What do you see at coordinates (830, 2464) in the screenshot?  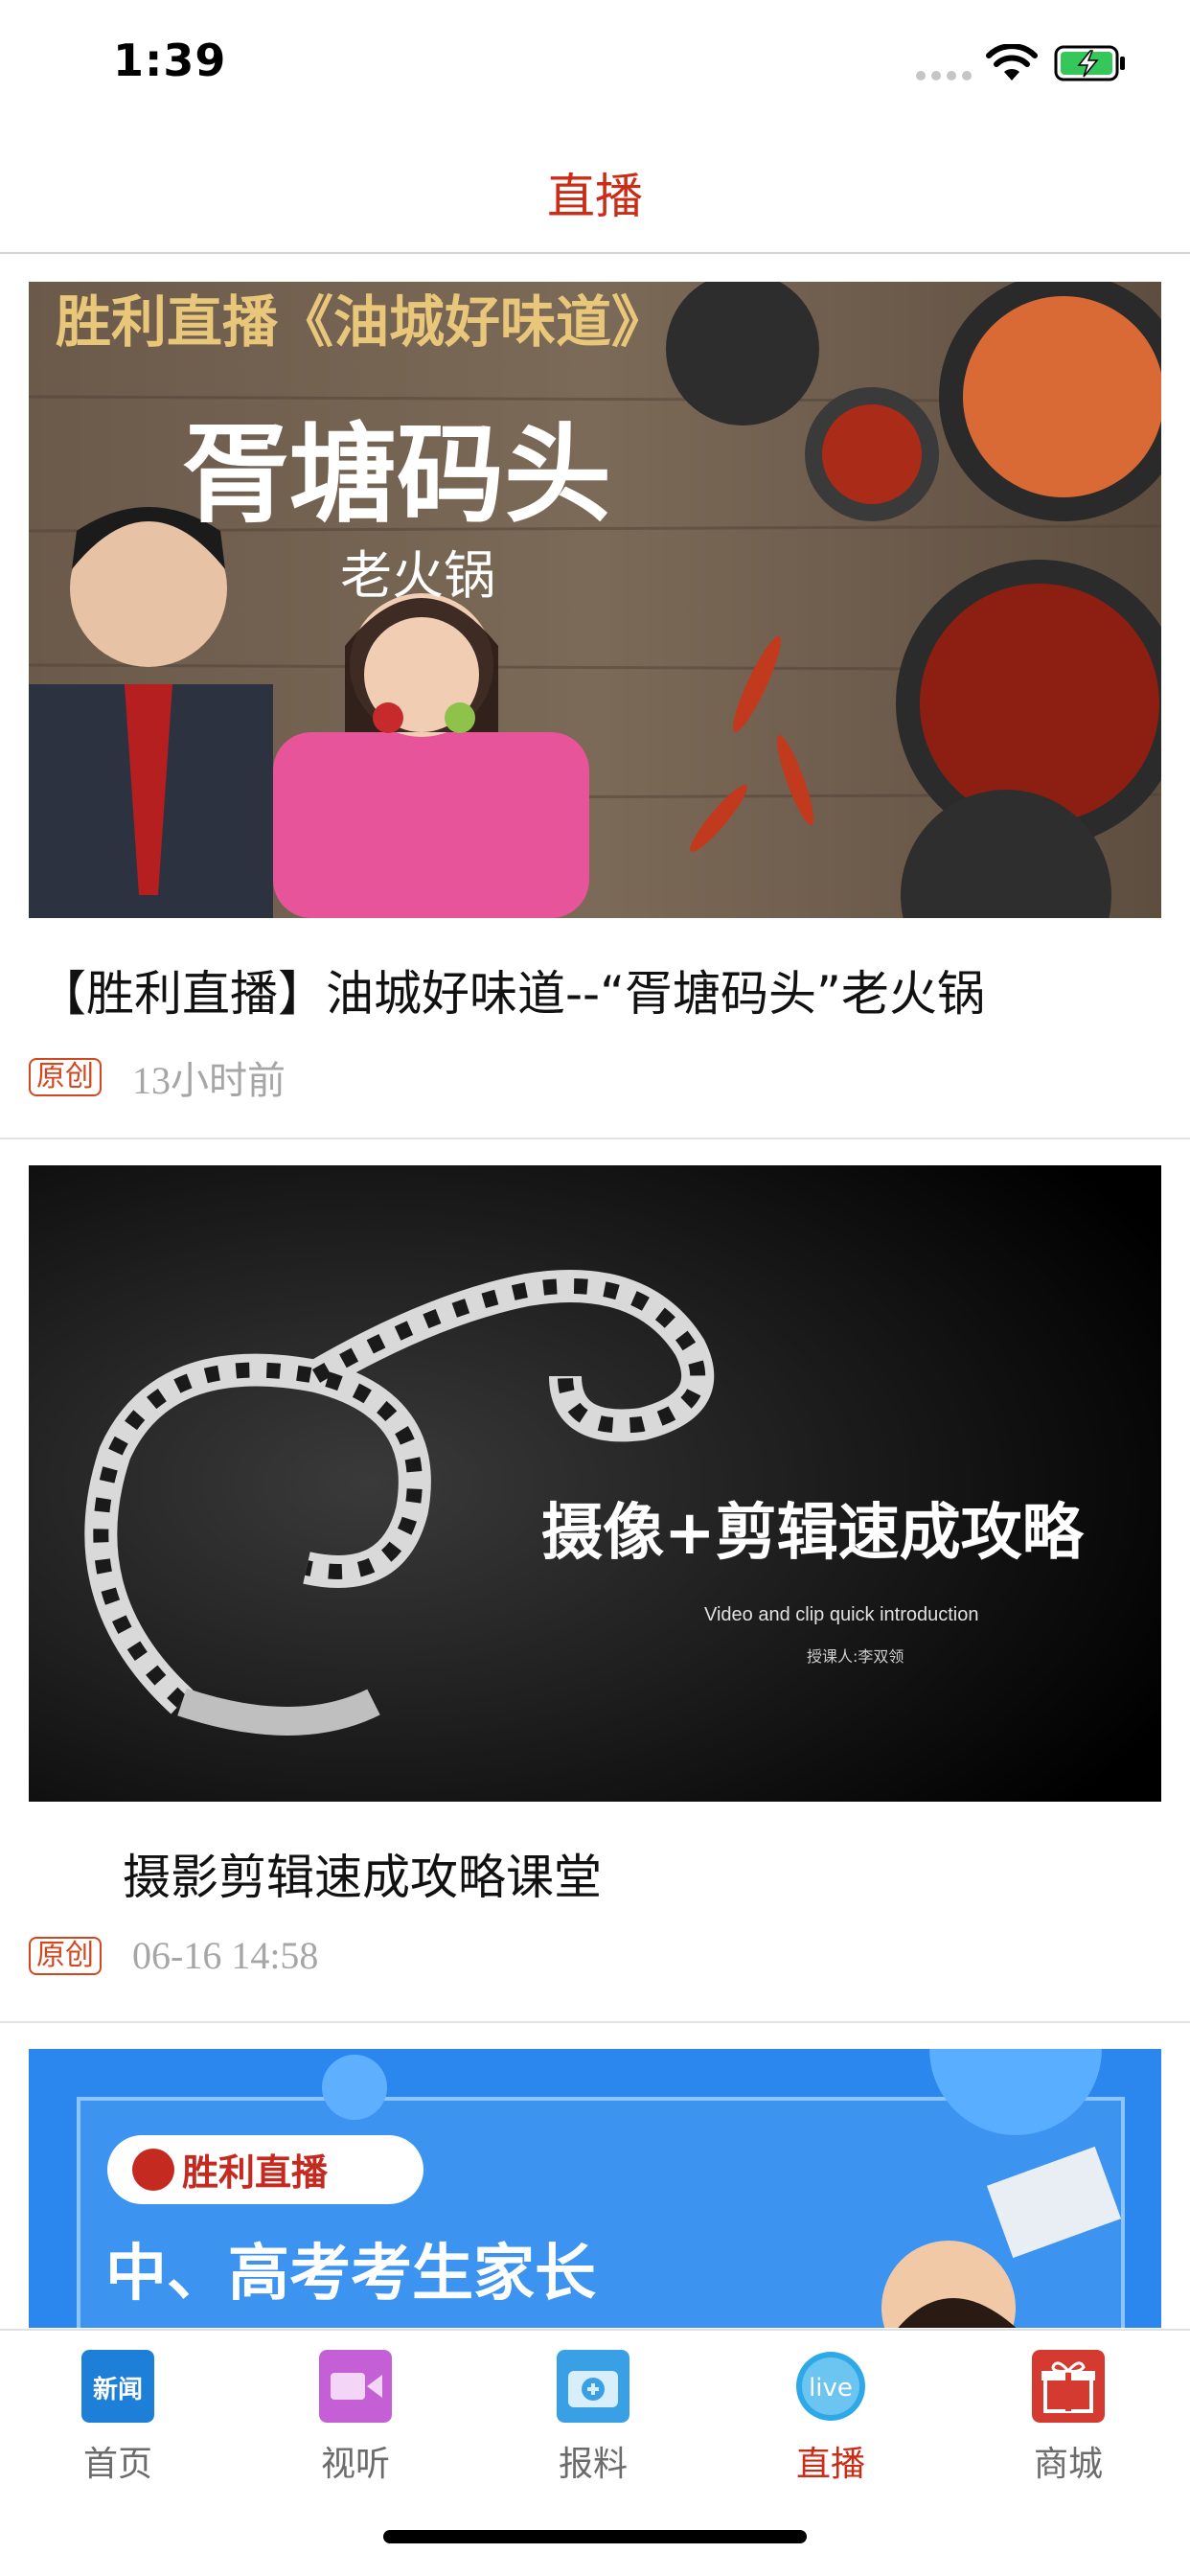 I see `tab-label: 直播` at bounding box center [830, 2464].